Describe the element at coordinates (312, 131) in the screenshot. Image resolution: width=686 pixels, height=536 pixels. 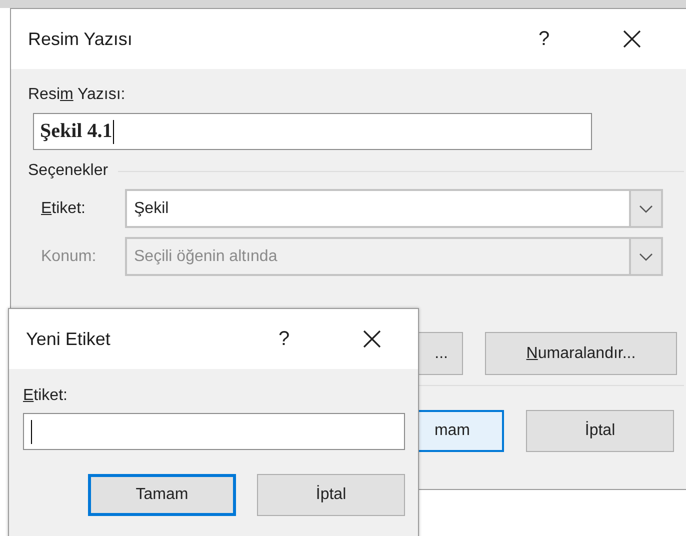
I see `caption-field: Şekil 4.1` at that location.